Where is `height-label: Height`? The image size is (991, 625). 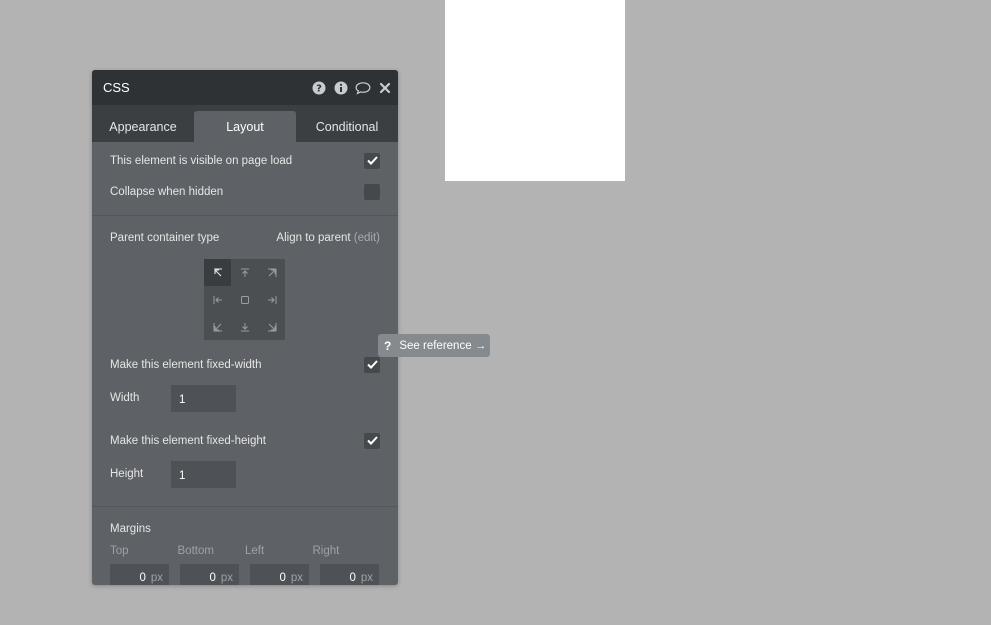
height-label: Height is located at coordinates (127, 474).